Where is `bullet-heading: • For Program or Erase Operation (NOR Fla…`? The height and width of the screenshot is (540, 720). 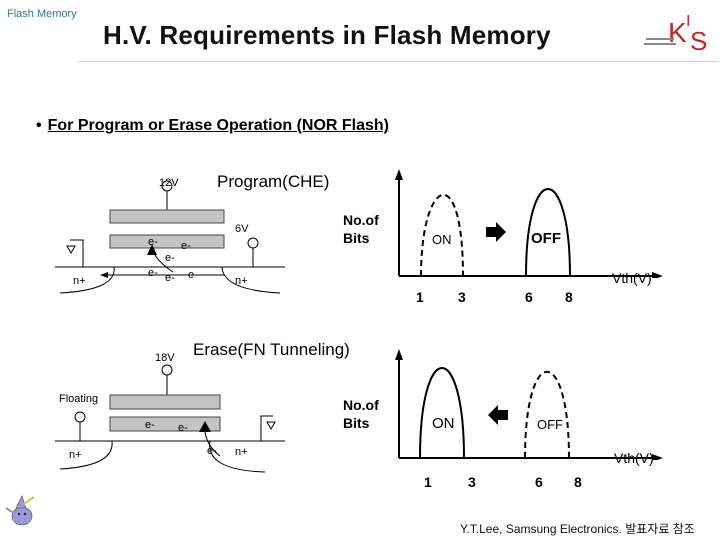
bullet-heading: • For Program or Erase Operation (NOR Fla… is located at coordinates (212, 126).